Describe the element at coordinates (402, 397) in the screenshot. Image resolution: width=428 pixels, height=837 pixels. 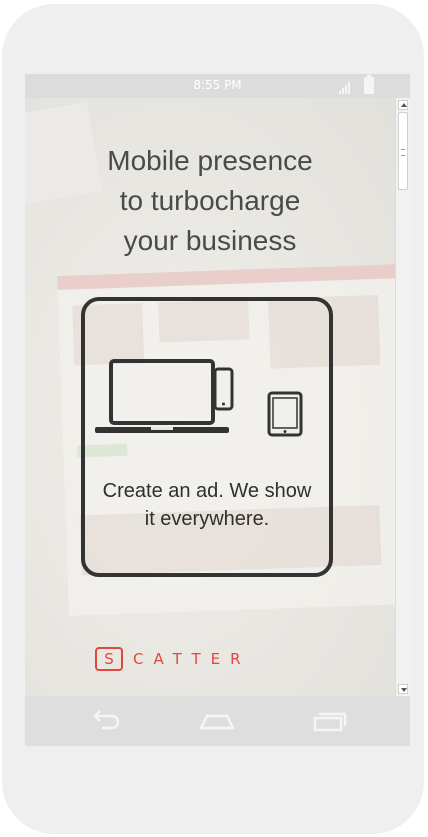
I see `scrollbar` at that location.